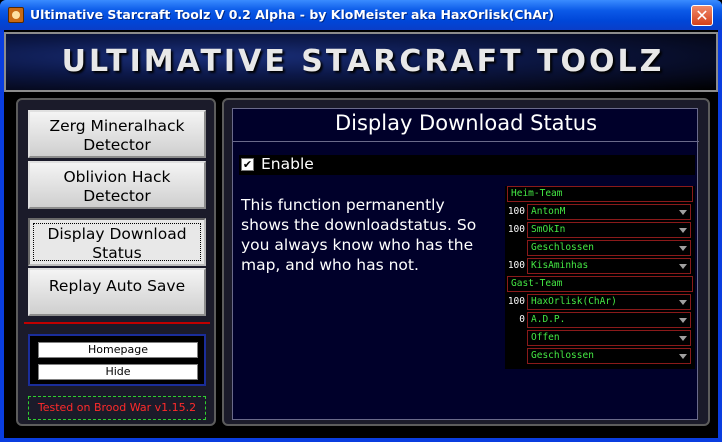 The image size is (722, 442). I want to click on team-header: Heim-Team, so click(600, 194).